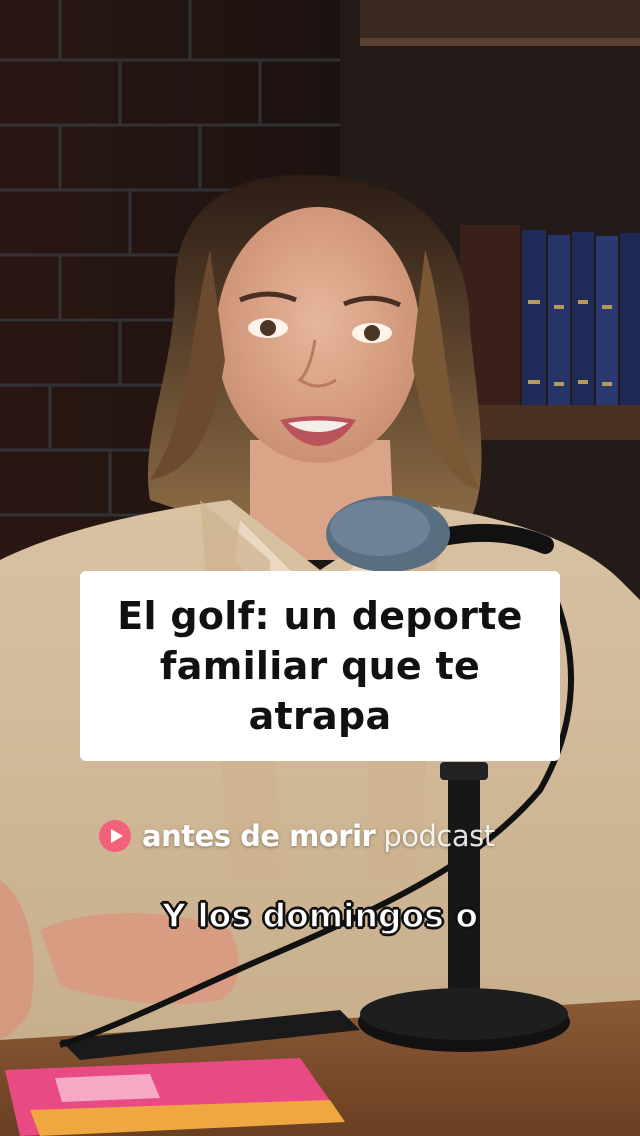 This screenshot has width=640, height=1136. Describe the element at coordinates (115, 836) in the screenshot. I see `play-icon` at that location.